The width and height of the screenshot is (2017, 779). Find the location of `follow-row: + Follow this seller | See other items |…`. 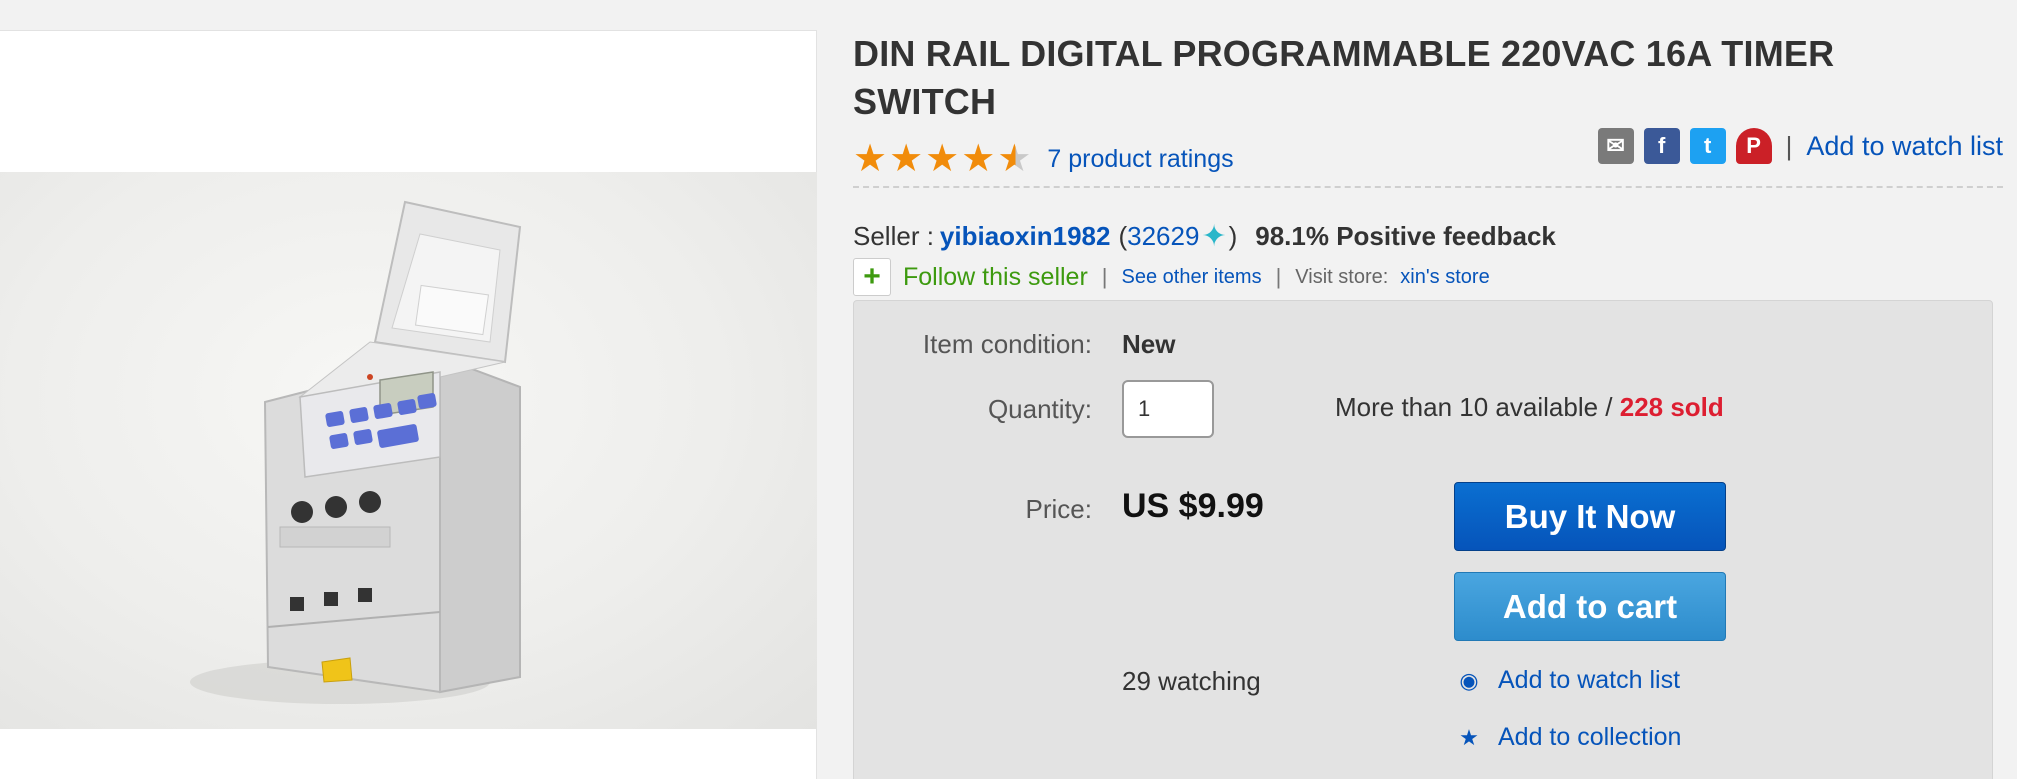

follow-row: + Follow this seller | See other items |… is located at coordinates (1171, 277).